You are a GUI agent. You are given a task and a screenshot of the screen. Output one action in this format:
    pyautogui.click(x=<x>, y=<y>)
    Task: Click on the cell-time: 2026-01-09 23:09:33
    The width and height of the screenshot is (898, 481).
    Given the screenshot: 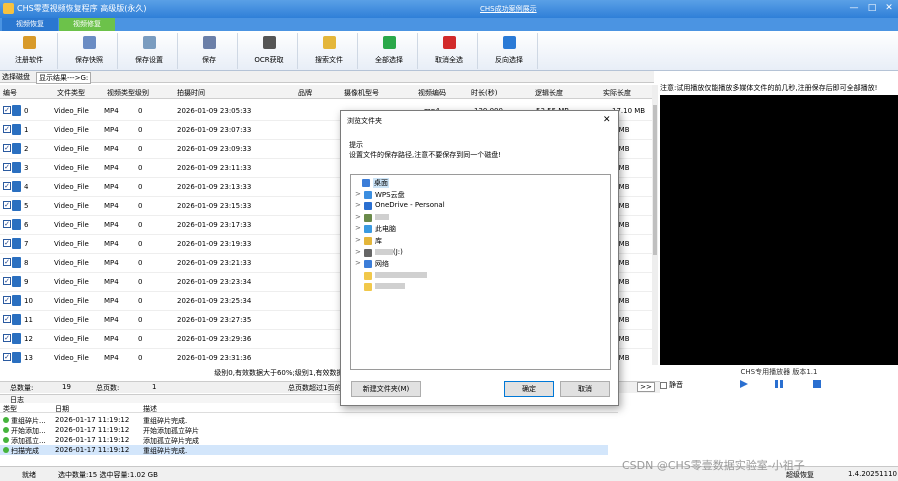 What is the action you would take?
    pyautogui.click(x=214, y=149)
    